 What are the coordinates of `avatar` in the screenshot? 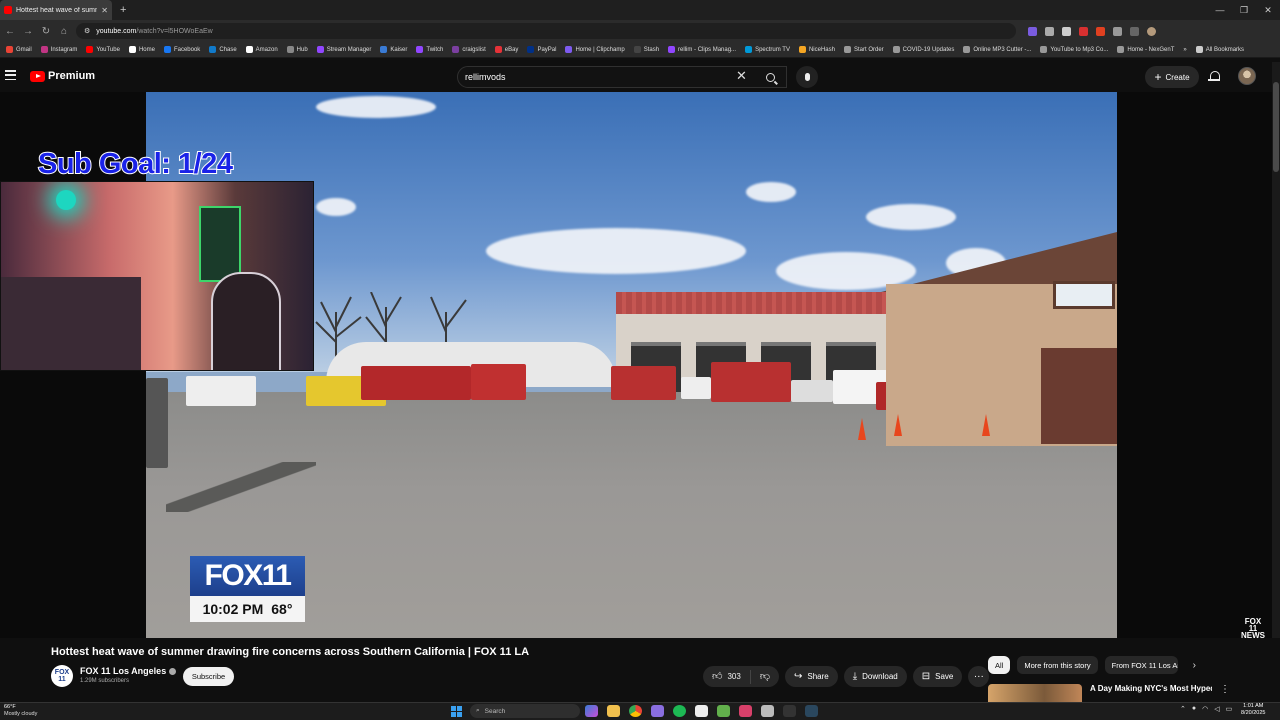 It's located at (1247, 76).